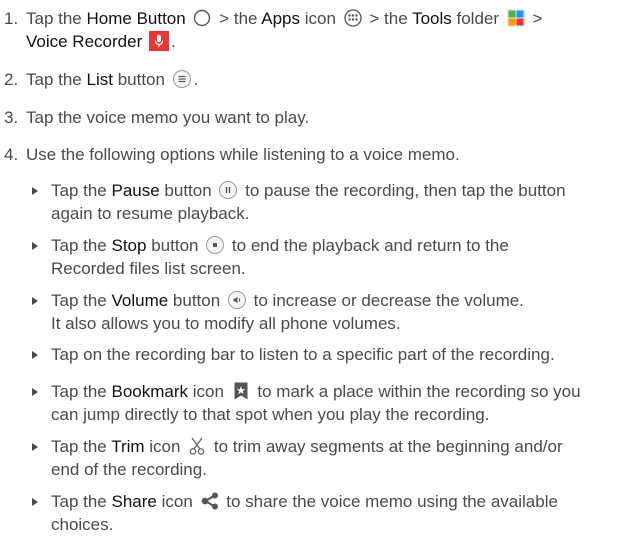 This screenshot has width=637, height=553. Describe the element at coordinates (11, 117) in the screenshot. I see `step-number: 3.` at that location.